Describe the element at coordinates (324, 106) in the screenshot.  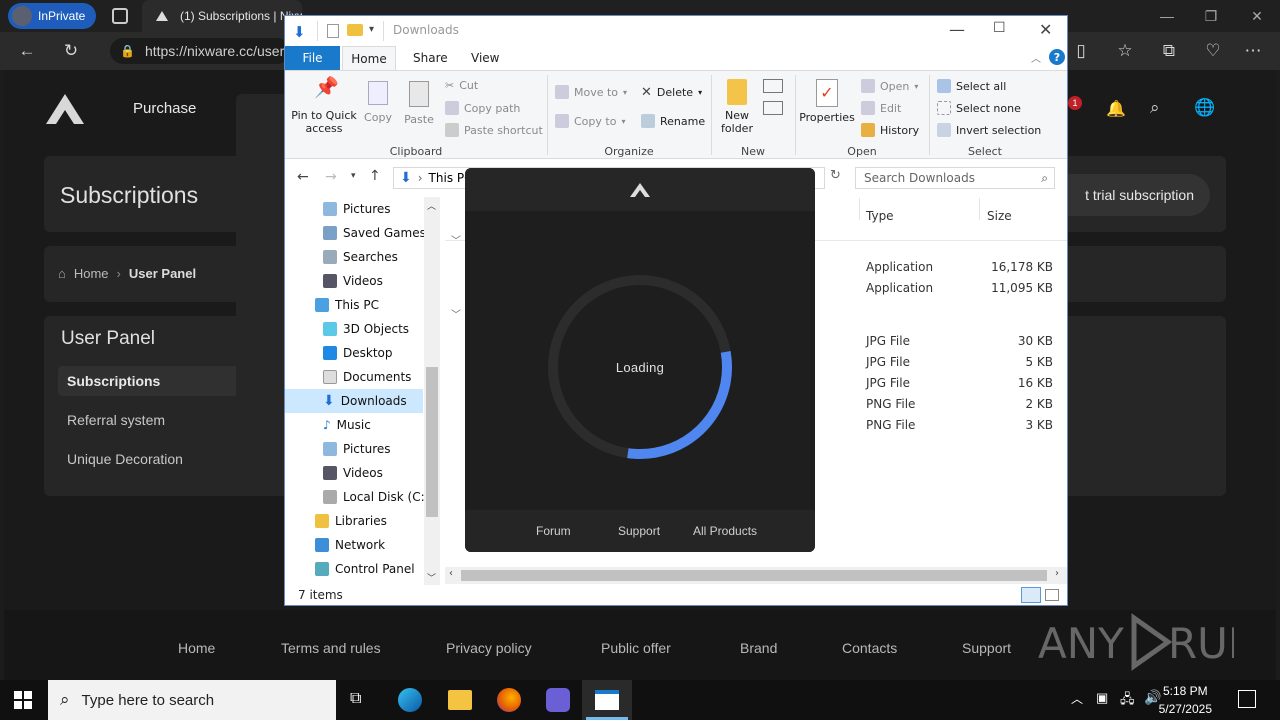
I see `pin-quick-access-button: 📌 Pin to Quick access` at that location.